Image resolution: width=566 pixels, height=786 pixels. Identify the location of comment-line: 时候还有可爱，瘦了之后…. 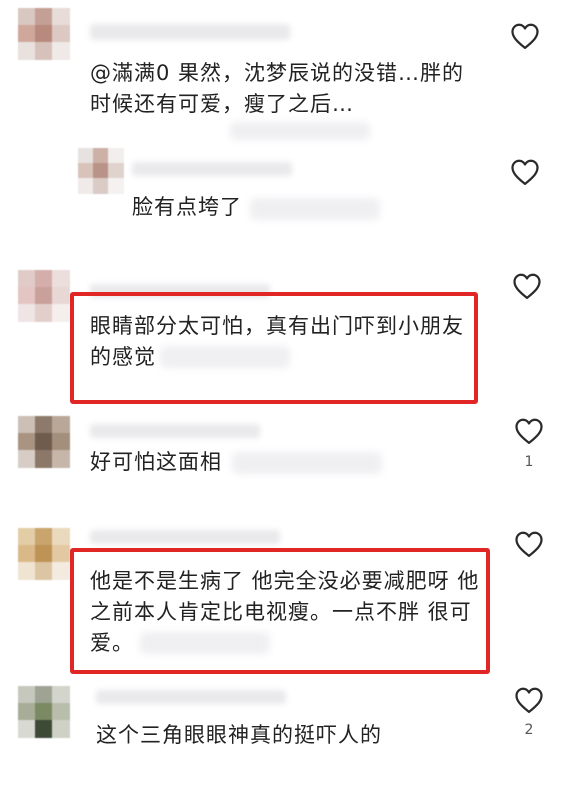
(222, 104).